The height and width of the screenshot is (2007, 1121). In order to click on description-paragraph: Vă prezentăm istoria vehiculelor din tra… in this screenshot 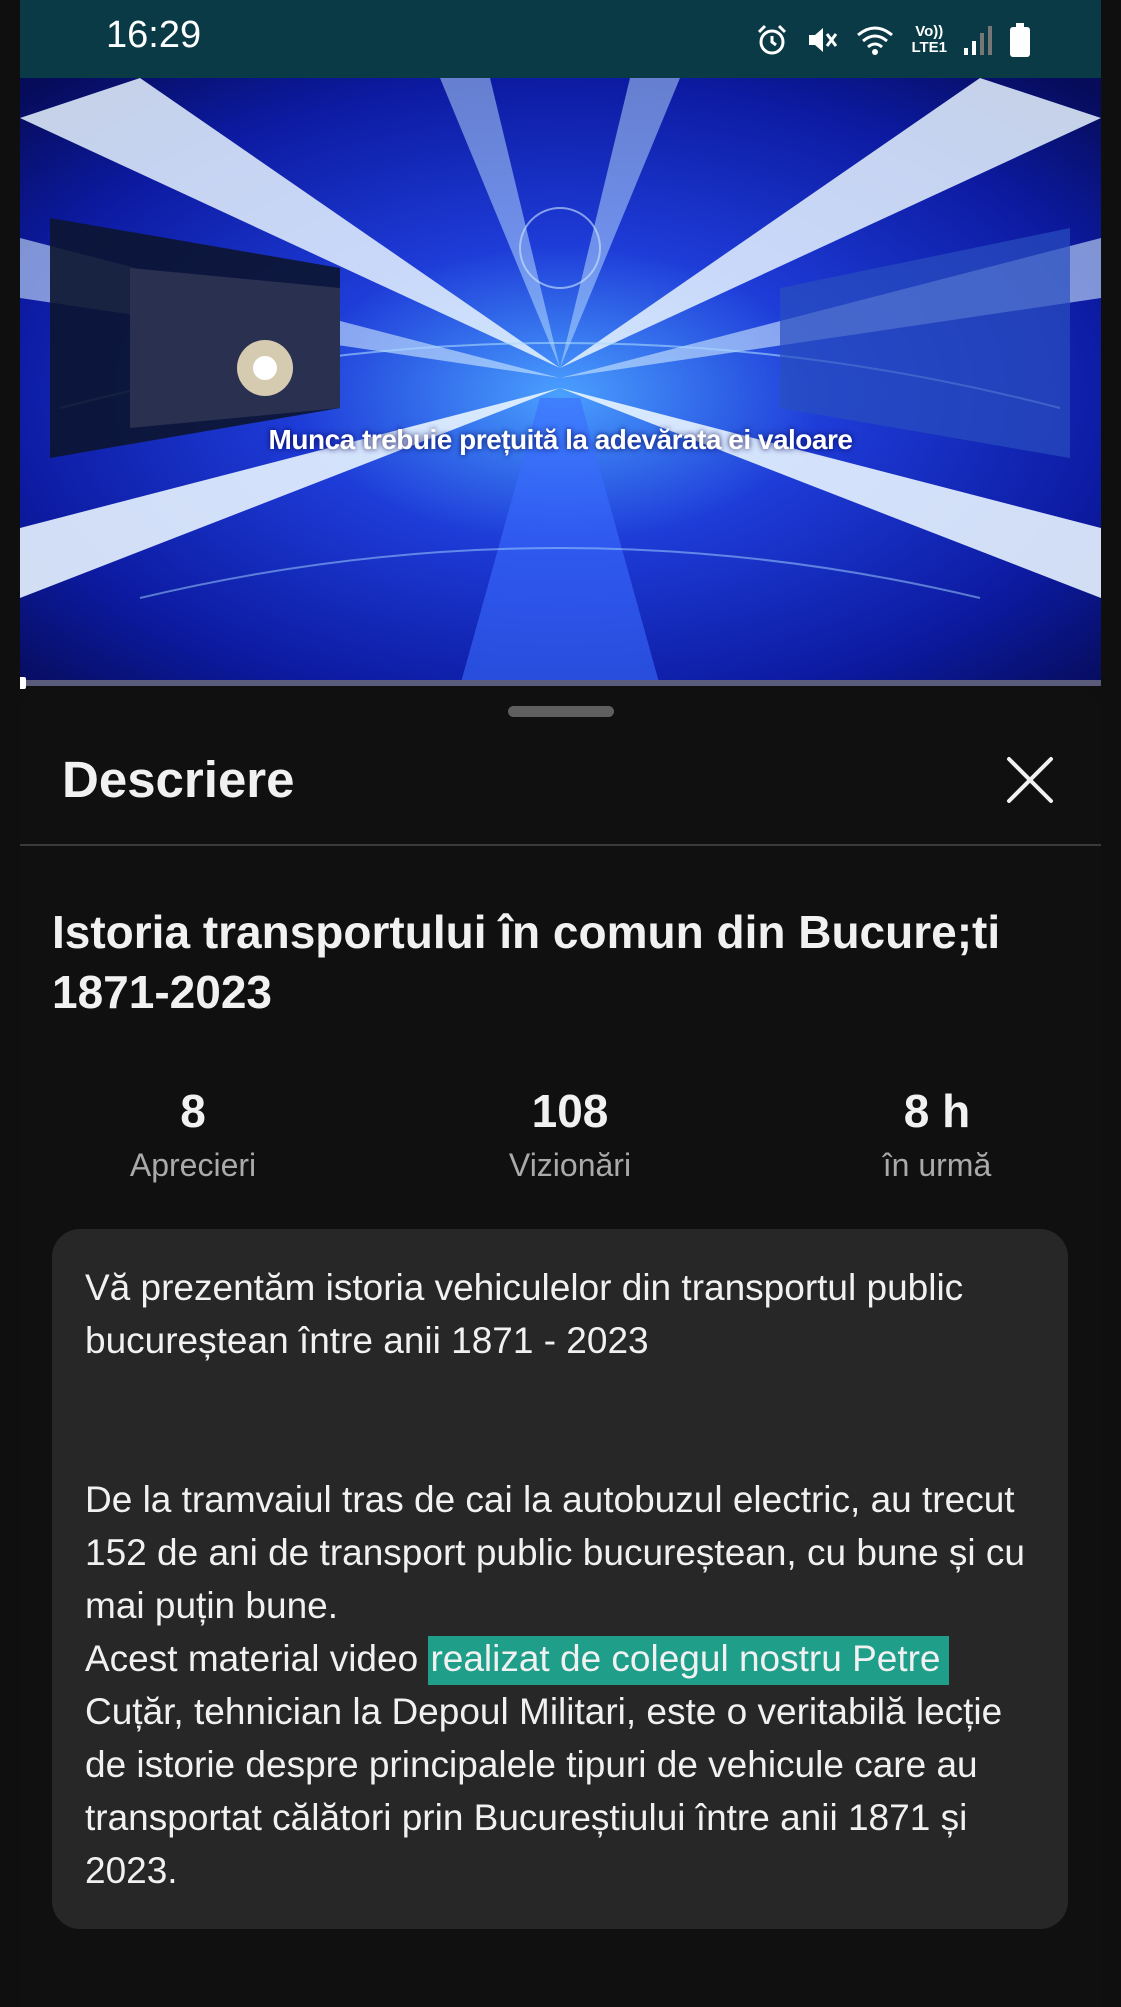, I will do `click(524, 1314)`.